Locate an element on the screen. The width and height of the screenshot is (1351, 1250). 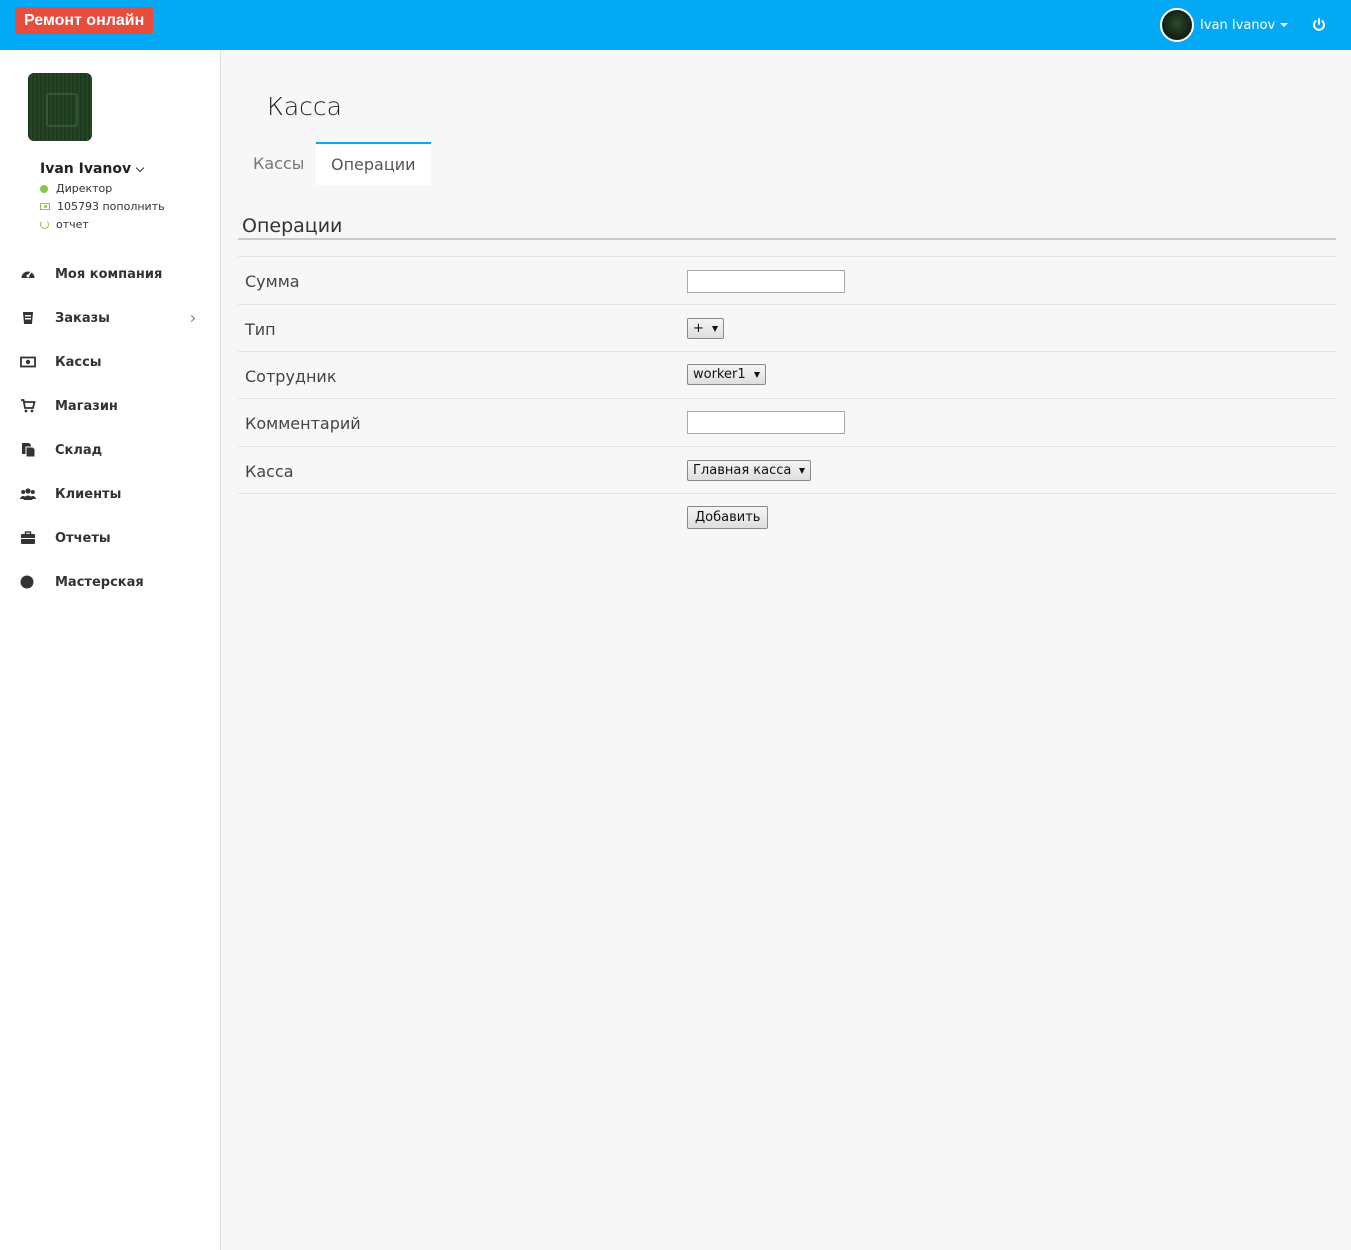
caret-down-icon is located at coordinates (1284, 25).